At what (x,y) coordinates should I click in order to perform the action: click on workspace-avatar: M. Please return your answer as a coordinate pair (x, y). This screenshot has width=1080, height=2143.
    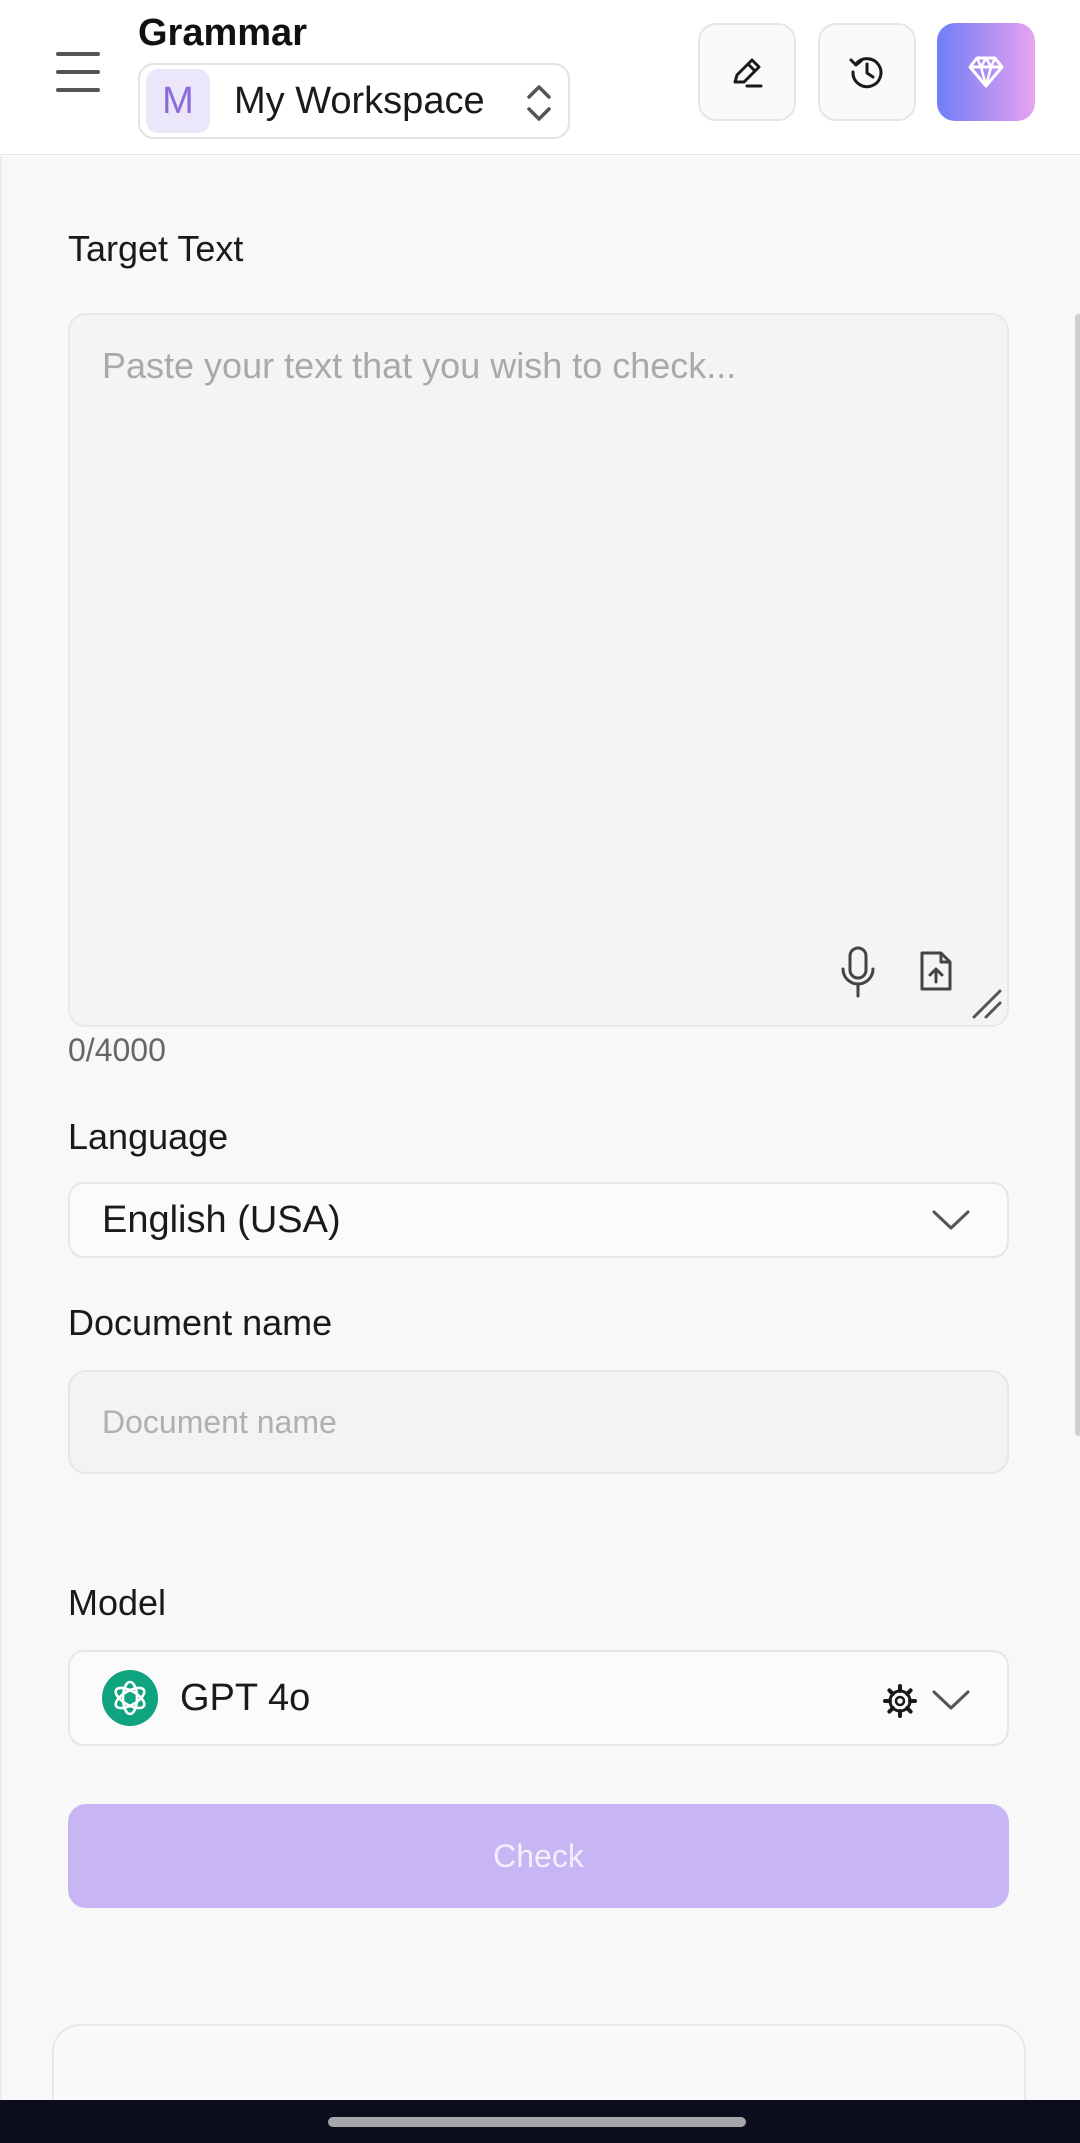
    Looking at the image, I should click on (178, 101).